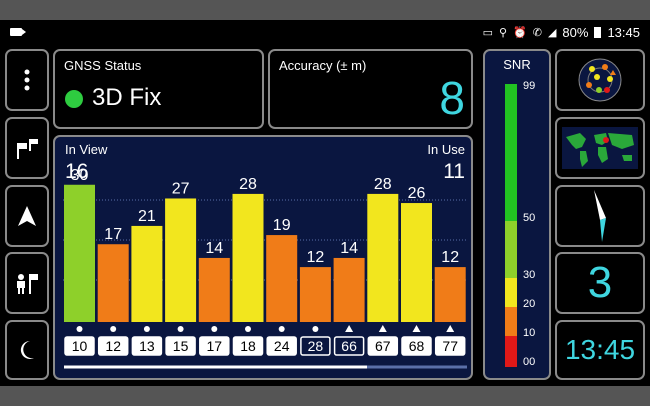  Describe the element at coordinates (575, 32) in the screenshot. I see `battery-percent: 80%` at that location.